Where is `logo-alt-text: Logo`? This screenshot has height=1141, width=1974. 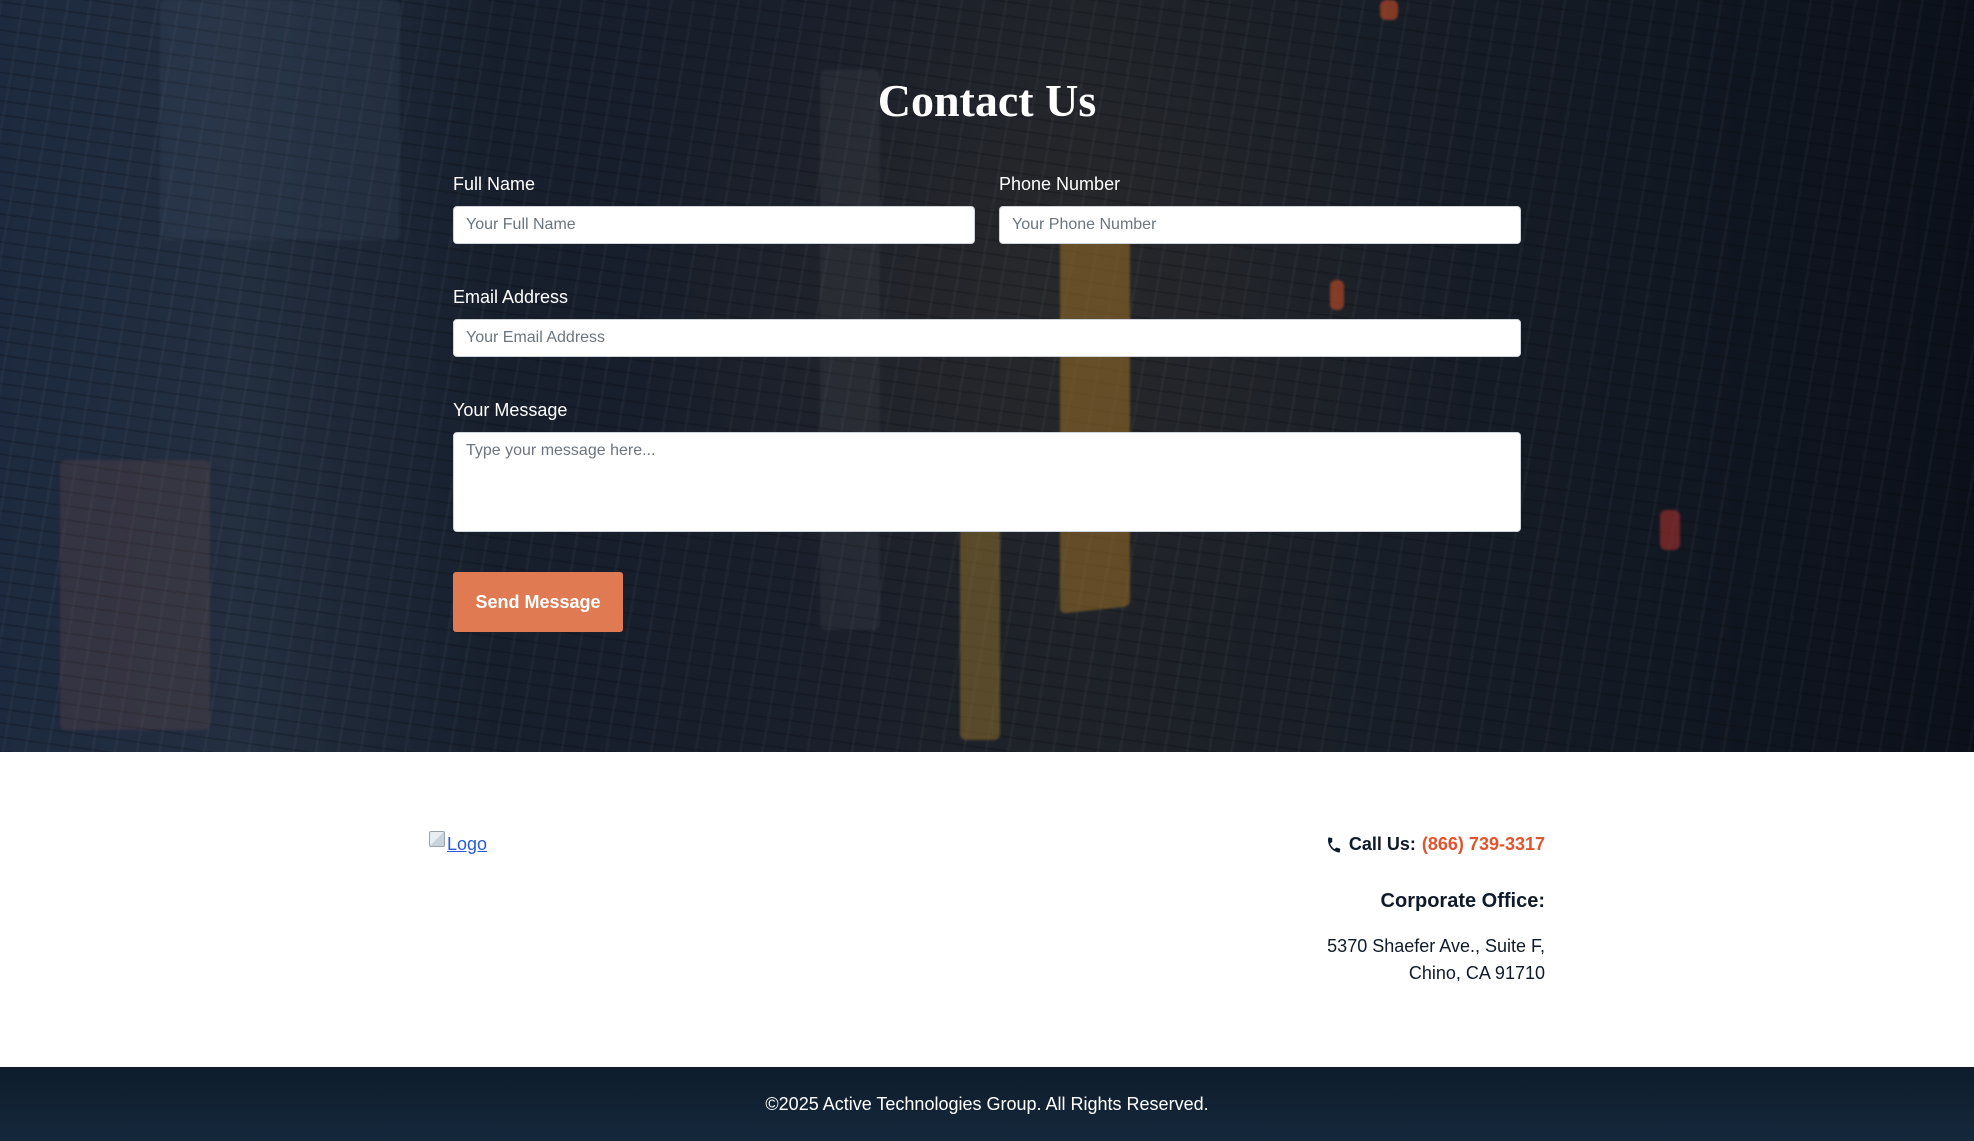
logo-alt-text: Logo is located at coordinates (467, 844).